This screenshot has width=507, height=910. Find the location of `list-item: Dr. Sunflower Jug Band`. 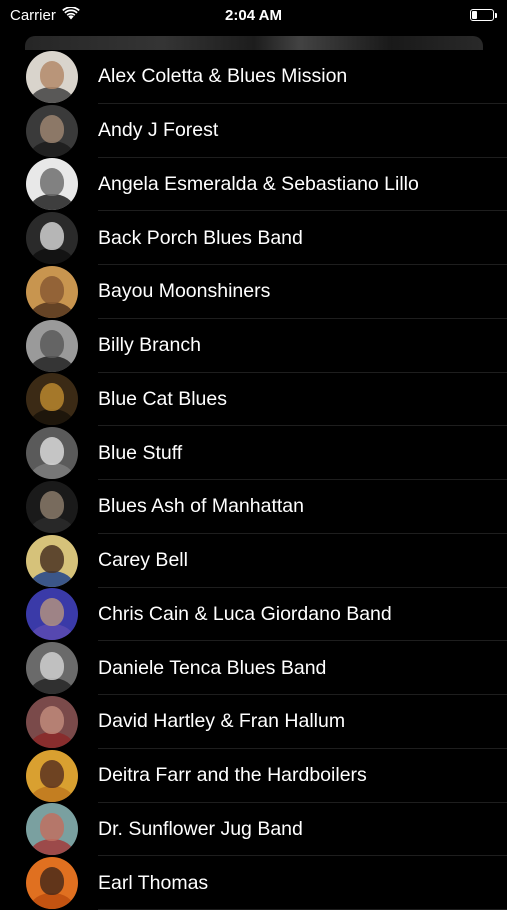

list-item: Dr. Sunflower Jug Band is located at coordinates (253, 829).